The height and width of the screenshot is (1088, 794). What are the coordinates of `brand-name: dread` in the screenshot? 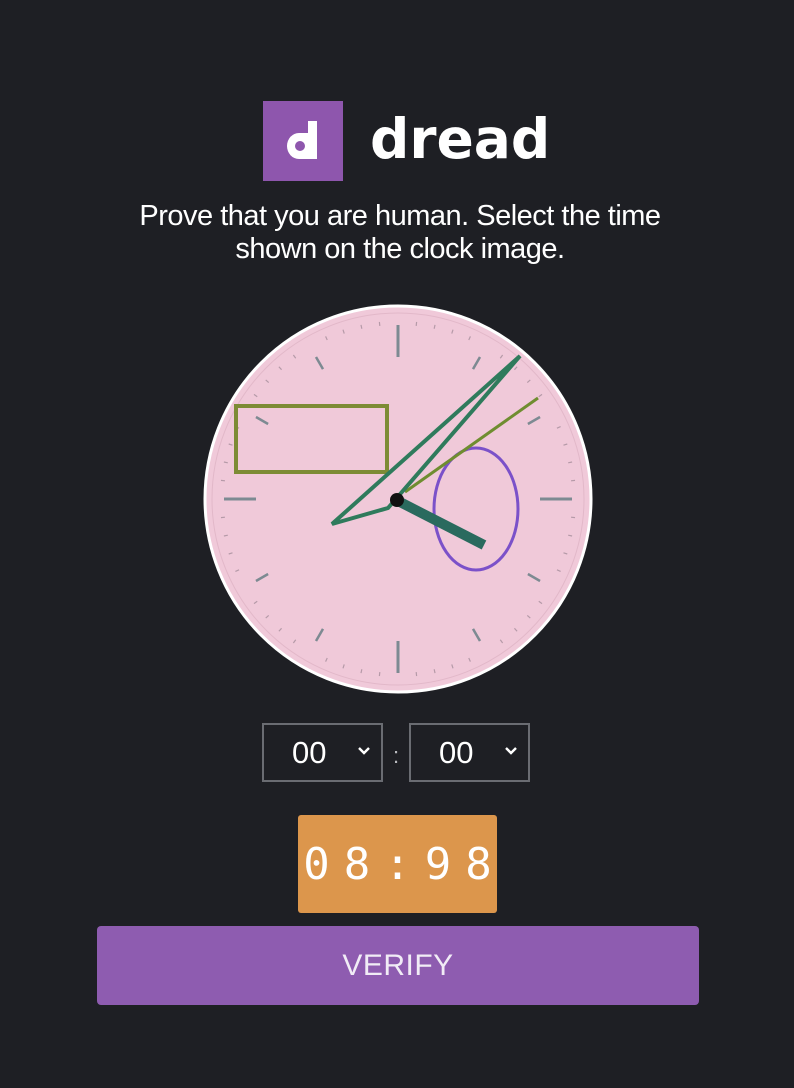 It's located at (460, 139).